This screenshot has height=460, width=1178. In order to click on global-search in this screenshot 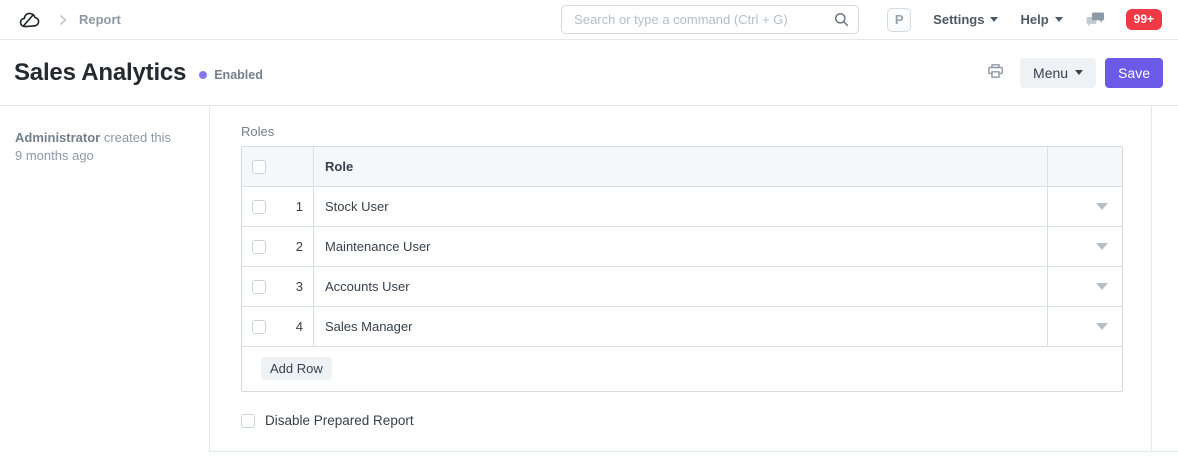, I will do `click(710, 19)`.